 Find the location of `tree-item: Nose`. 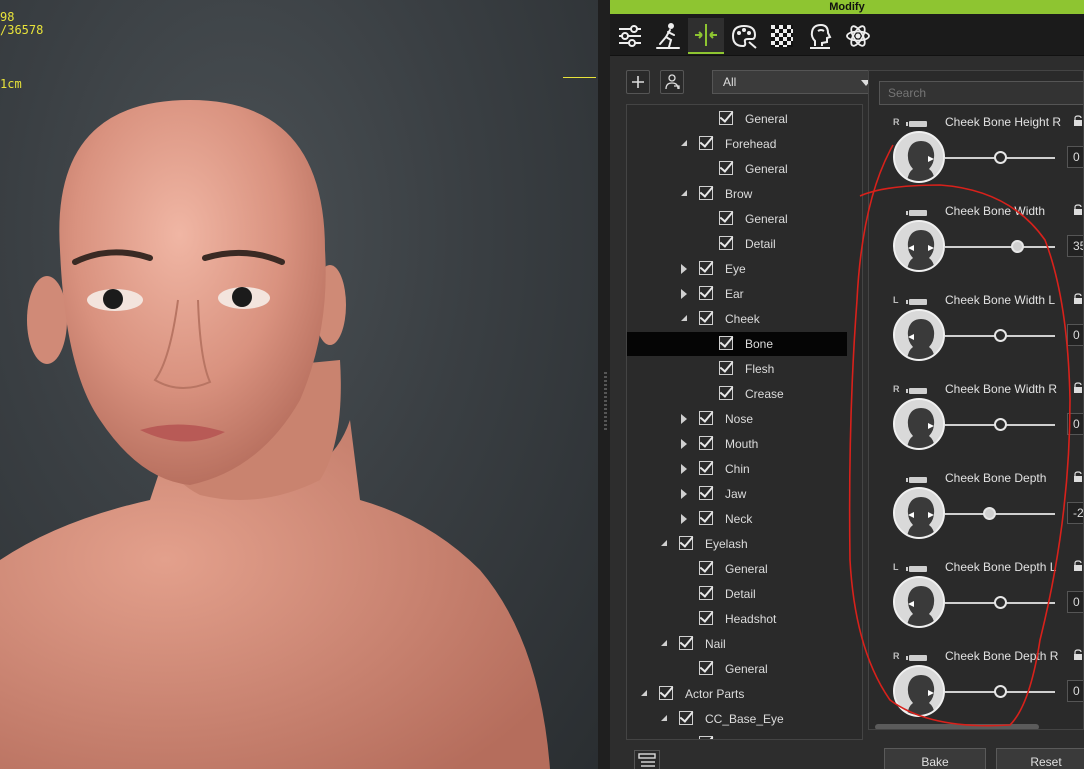

tree-item: Nose is located at coordinates (737, 419).